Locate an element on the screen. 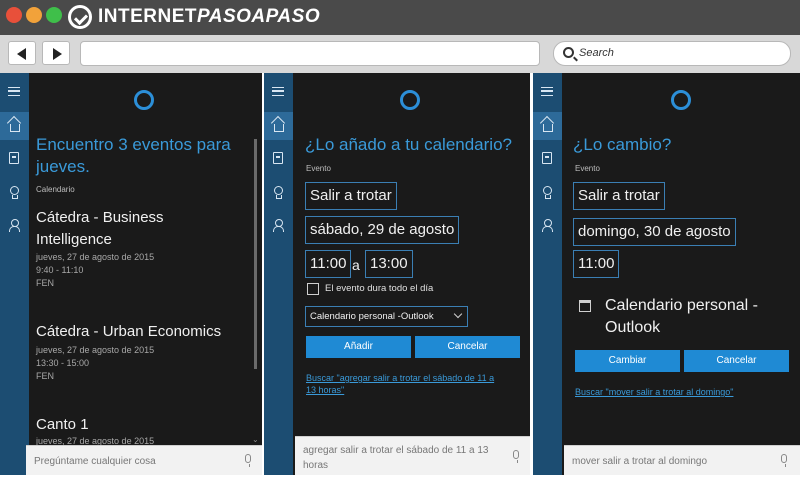  web-search-link: Buscar "mover salir a trotar al domingo" is located at coordinates (654, 392).